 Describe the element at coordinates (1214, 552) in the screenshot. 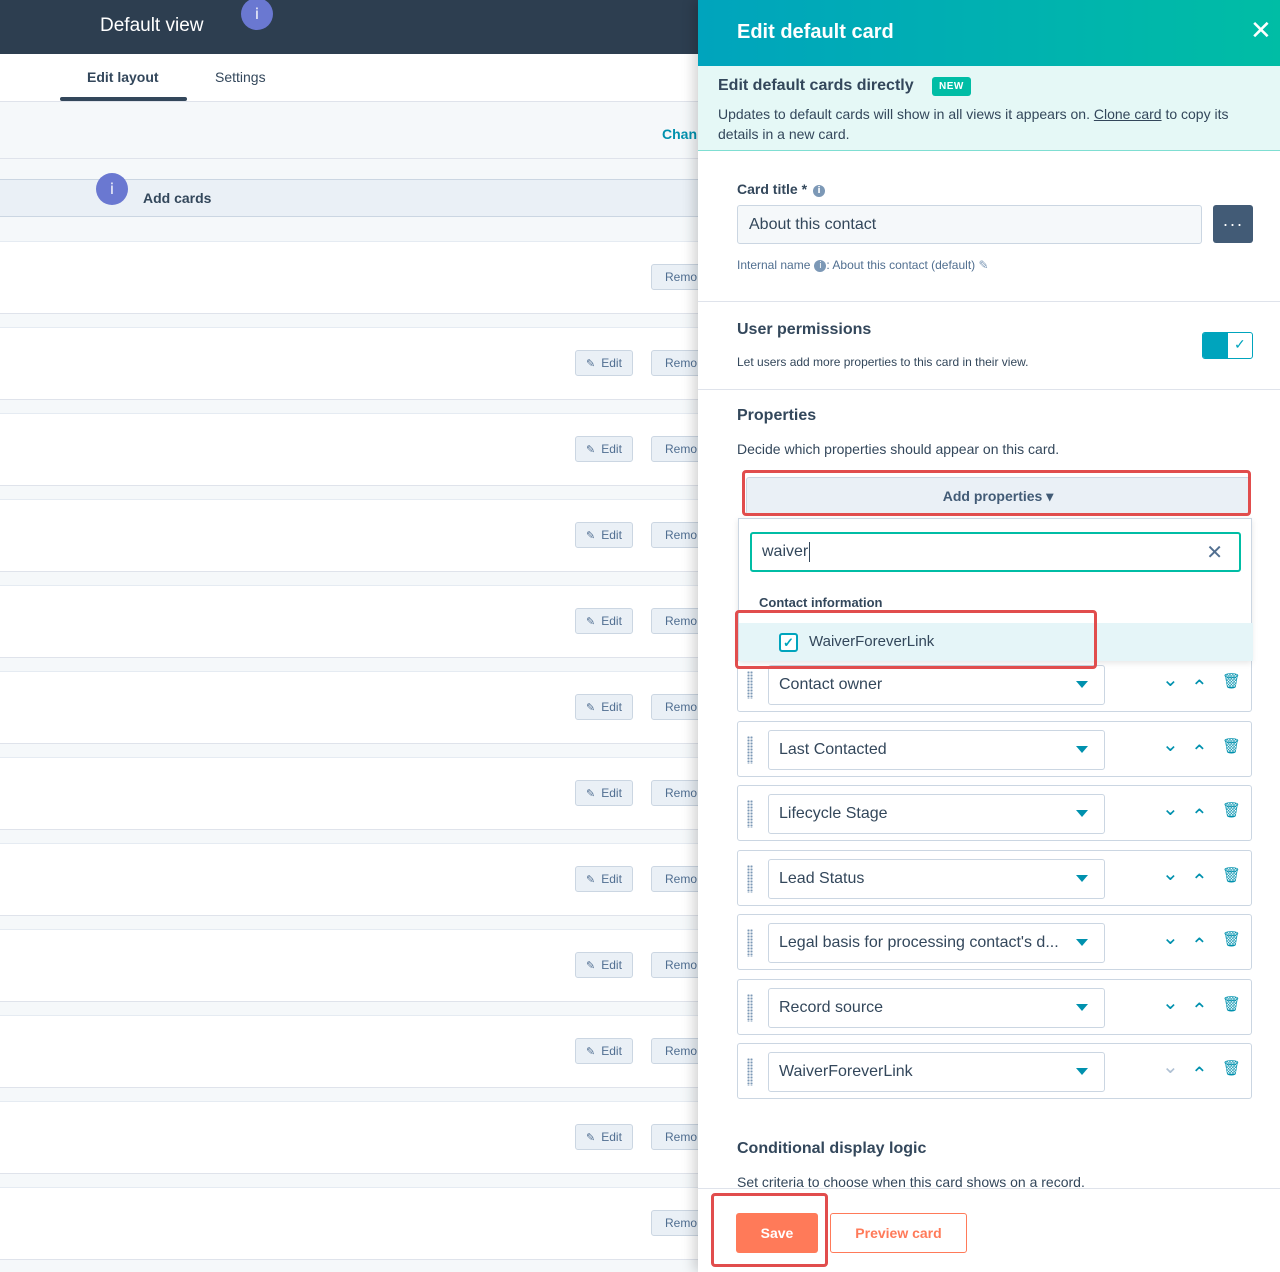

I see `clear-search-icon: ✕` at that location.